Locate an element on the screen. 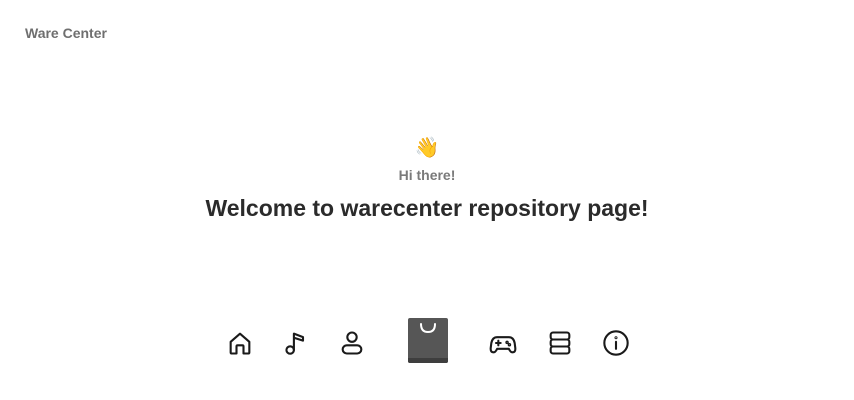  stack-icon is located at coordinates (560, 343).